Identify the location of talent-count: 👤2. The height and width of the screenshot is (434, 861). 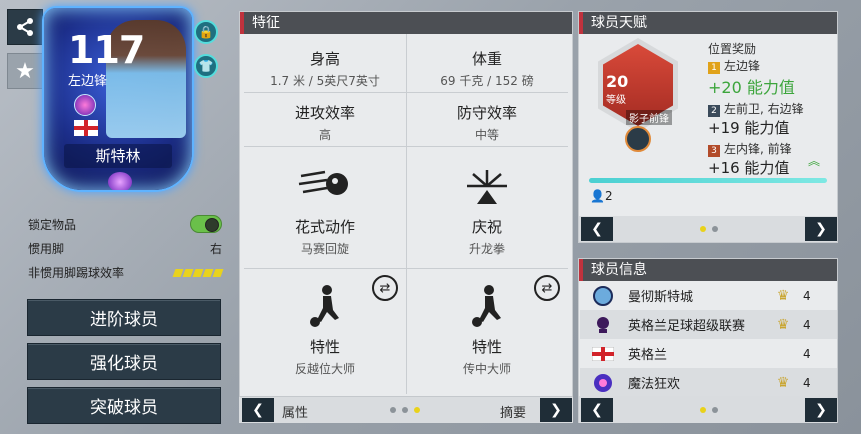
(601, 196).